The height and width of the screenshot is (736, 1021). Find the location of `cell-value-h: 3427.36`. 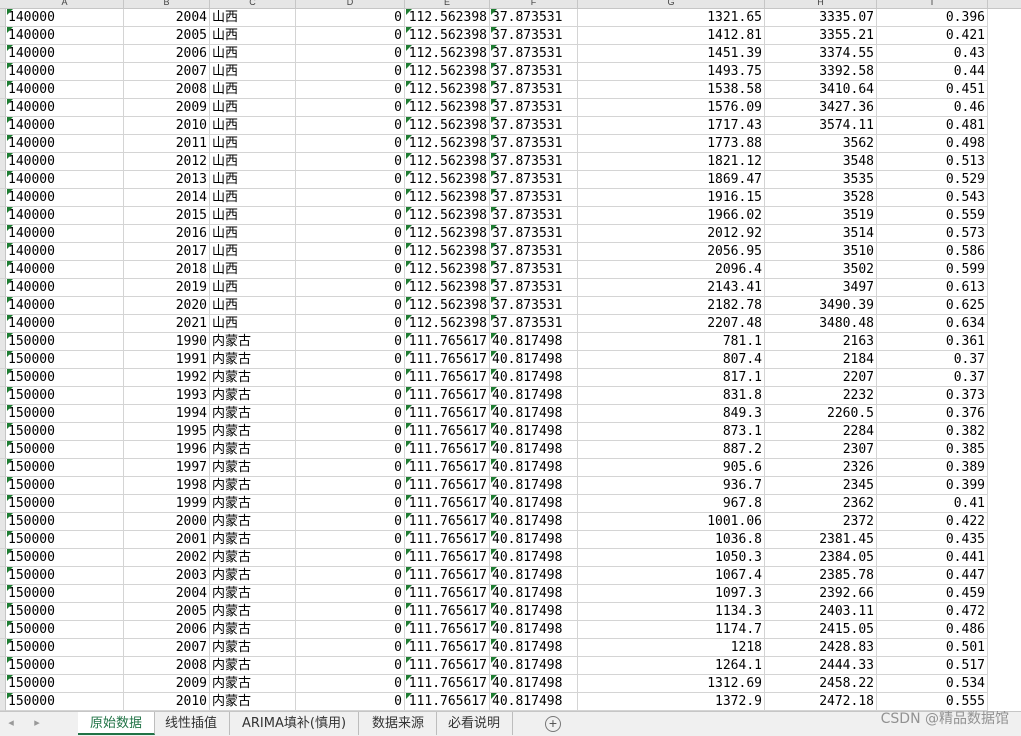

cell-value-h: 3427.36 is located at coordinates (821, 108).